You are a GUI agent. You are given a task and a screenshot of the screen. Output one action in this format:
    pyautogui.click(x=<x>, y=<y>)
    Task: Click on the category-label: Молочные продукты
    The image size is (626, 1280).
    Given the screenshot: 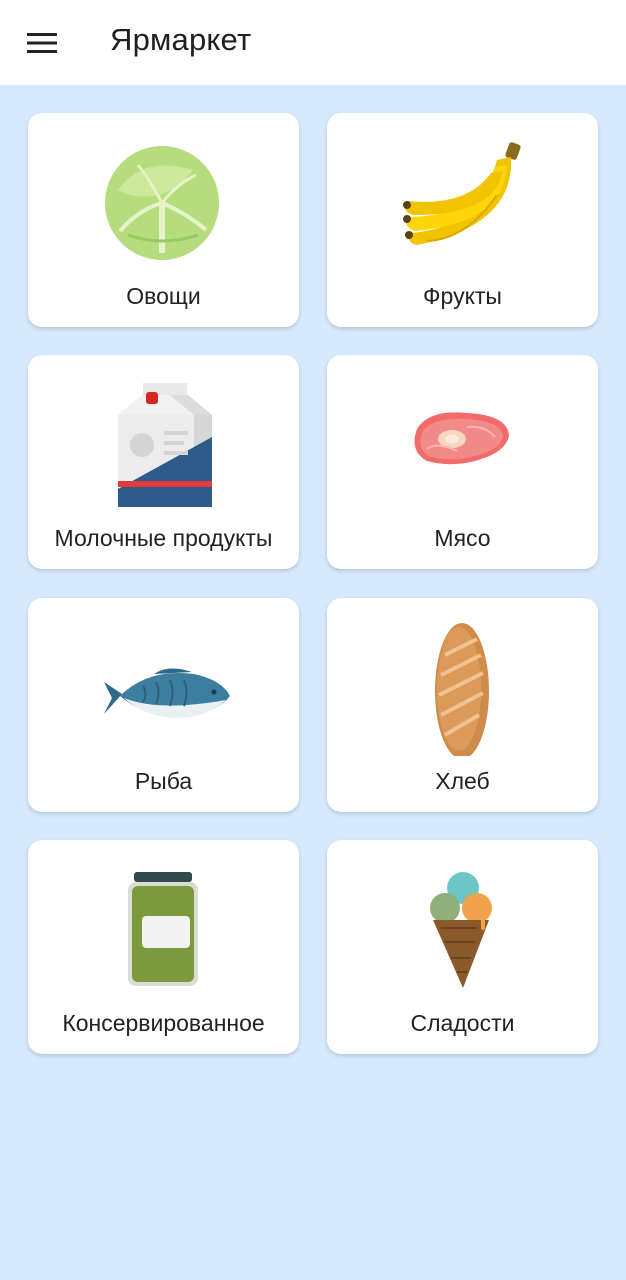 What is the action you would take?
    pyautogui.click(x=163, y=538)
    